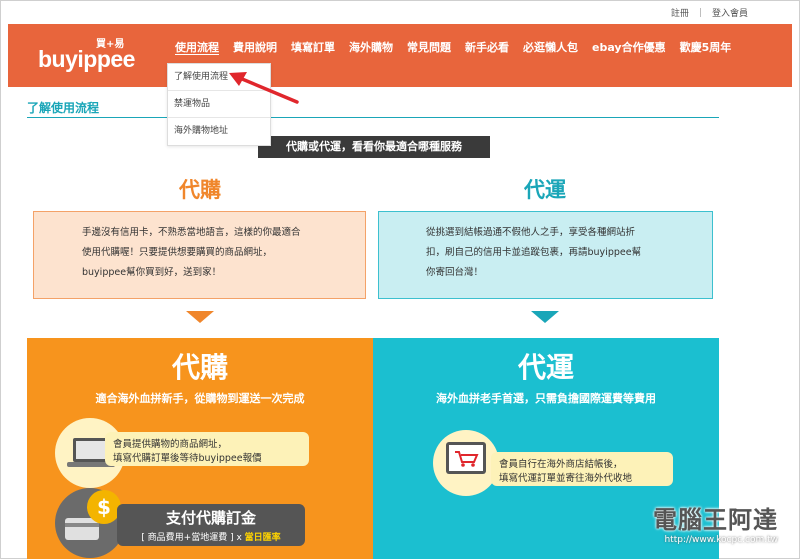  Describe the element at coordinates (545, 317) in the screenshot. I see `forwarding-down-arrow` at that location.